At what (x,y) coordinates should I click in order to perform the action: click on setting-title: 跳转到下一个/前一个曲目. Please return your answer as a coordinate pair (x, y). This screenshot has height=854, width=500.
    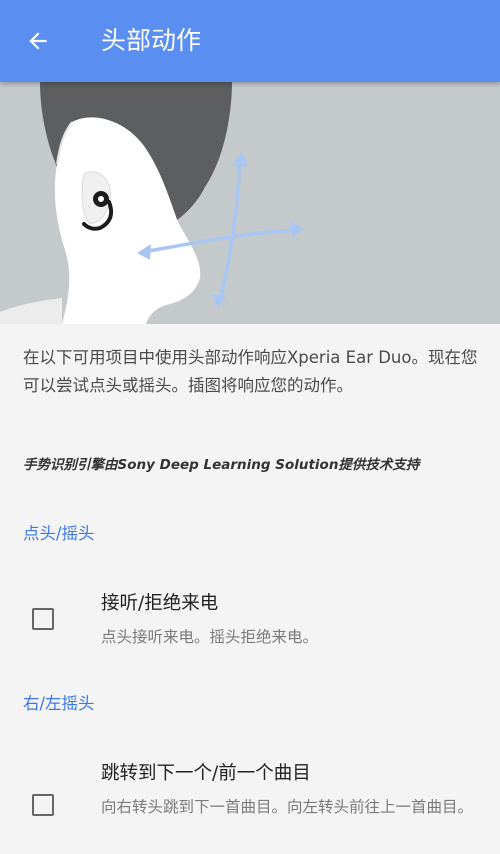
    Looking at the image, I should click on (206, 773).